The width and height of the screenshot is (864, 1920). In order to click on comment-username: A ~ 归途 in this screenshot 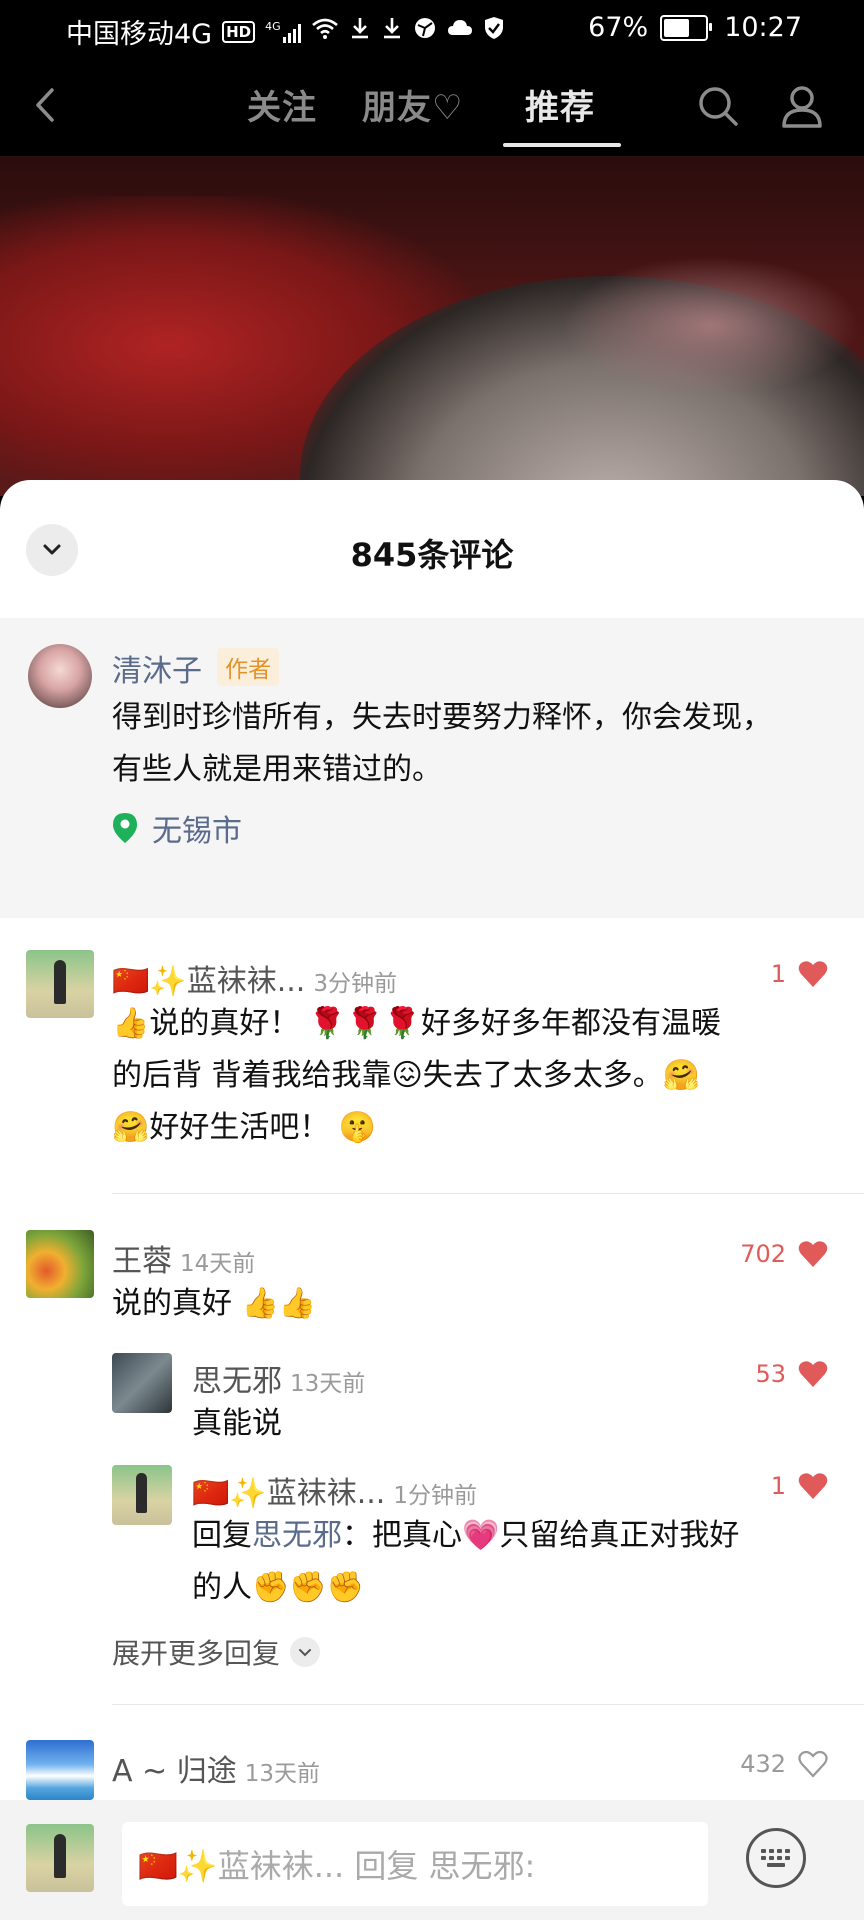, I will do `click(174, 1768)`.